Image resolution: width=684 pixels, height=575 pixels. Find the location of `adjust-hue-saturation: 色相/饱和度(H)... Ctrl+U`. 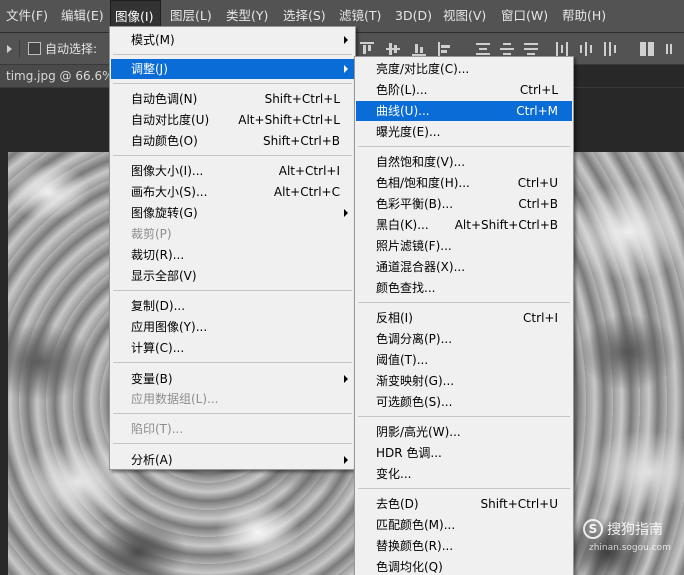

adjust-hue-saturation: 色相/饱和度(H)... Ctrl+U is located at coordinates (464, 183).